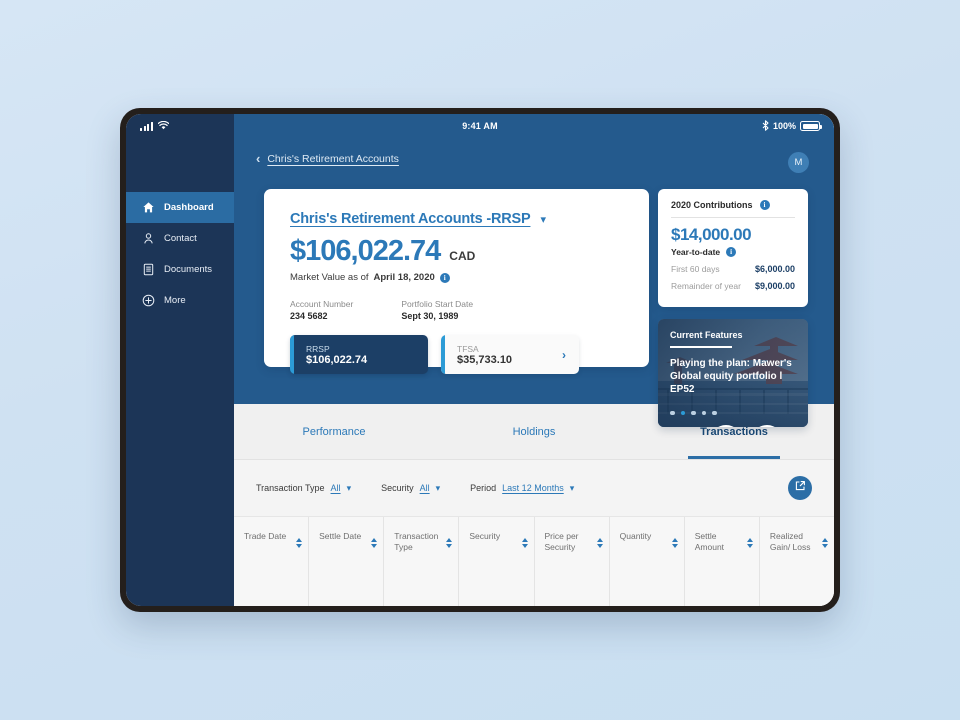  I want to click on column-header-price-per-security: Price per Security, so click(572, 561).